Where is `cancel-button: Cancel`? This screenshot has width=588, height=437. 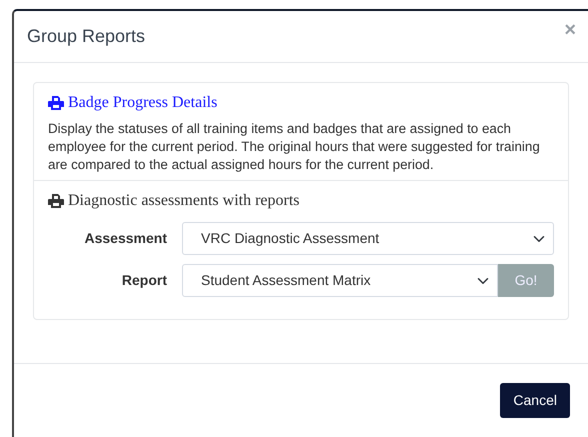 cancel-button: Cancel is located at coordinates (535, 400).